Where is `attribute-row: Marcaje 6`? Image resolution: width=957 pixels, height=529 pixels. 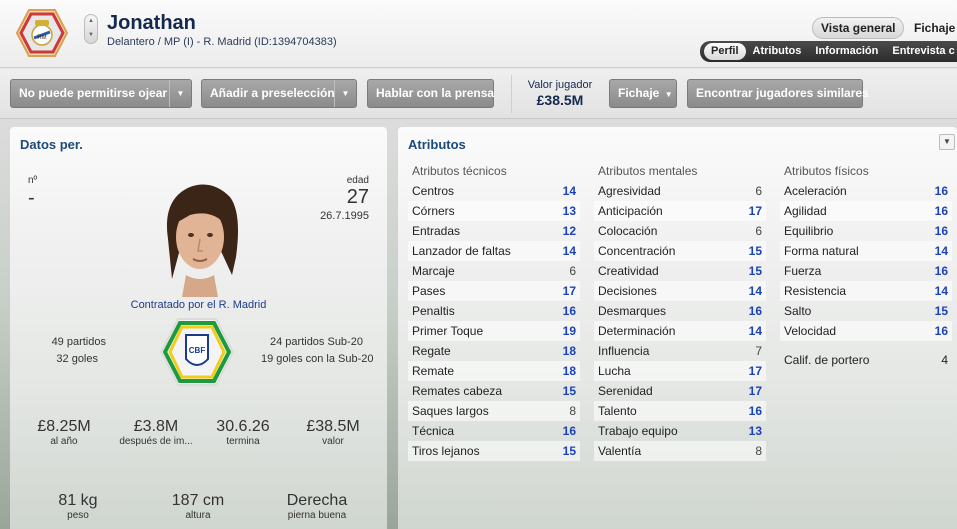
attribute-row: Marcaje 6 is located at coordinates (494, 271).